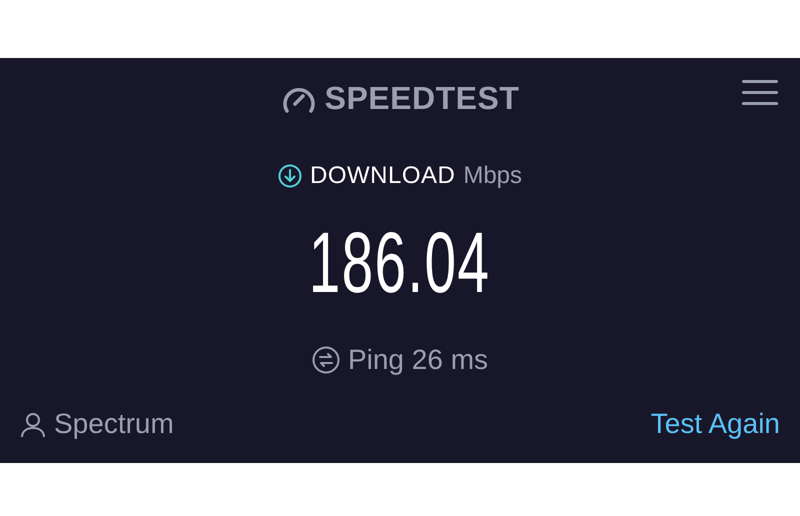  Describe the element at coordinates (383, 176) in the screenshot. I see `download-label: DOWNLOAD` at that location.